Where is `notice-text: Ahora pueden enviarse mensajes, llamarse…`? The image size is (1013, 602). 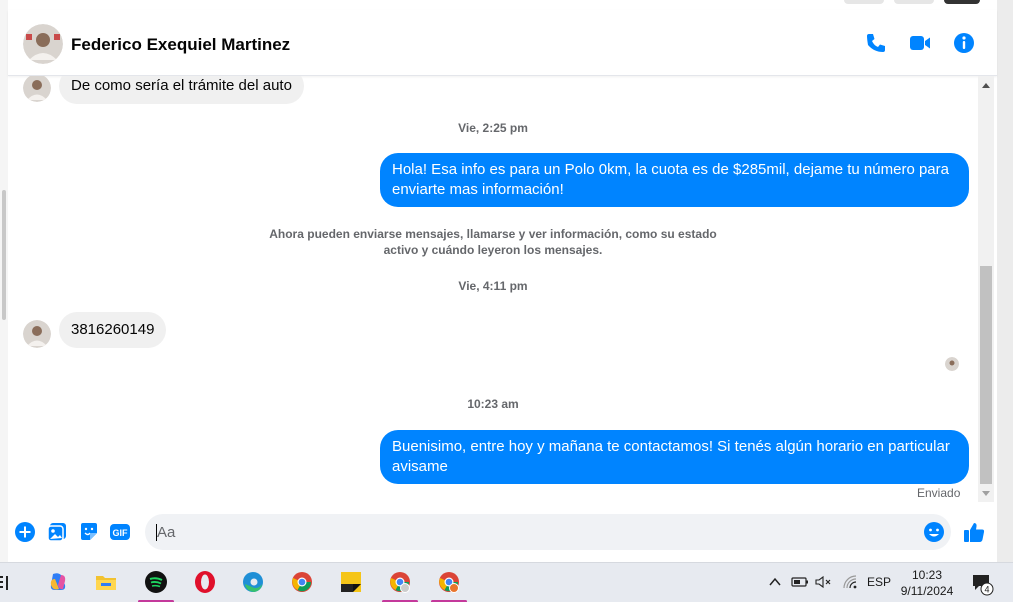
notice-text: Ahora pueden enviarse mensajes, llamarse… is located at coordinates (493, 242).